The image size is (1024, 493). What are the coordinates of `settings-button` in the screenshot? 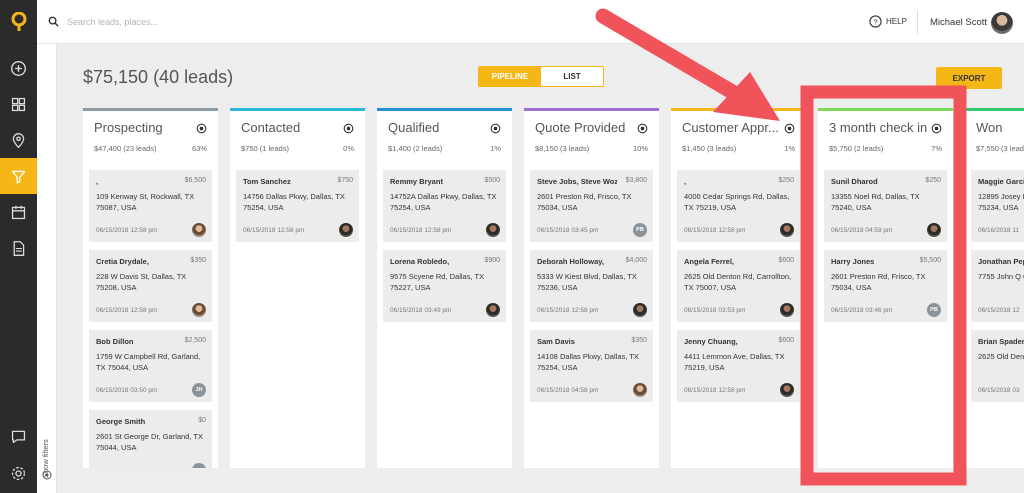 It's located at (18, 473).